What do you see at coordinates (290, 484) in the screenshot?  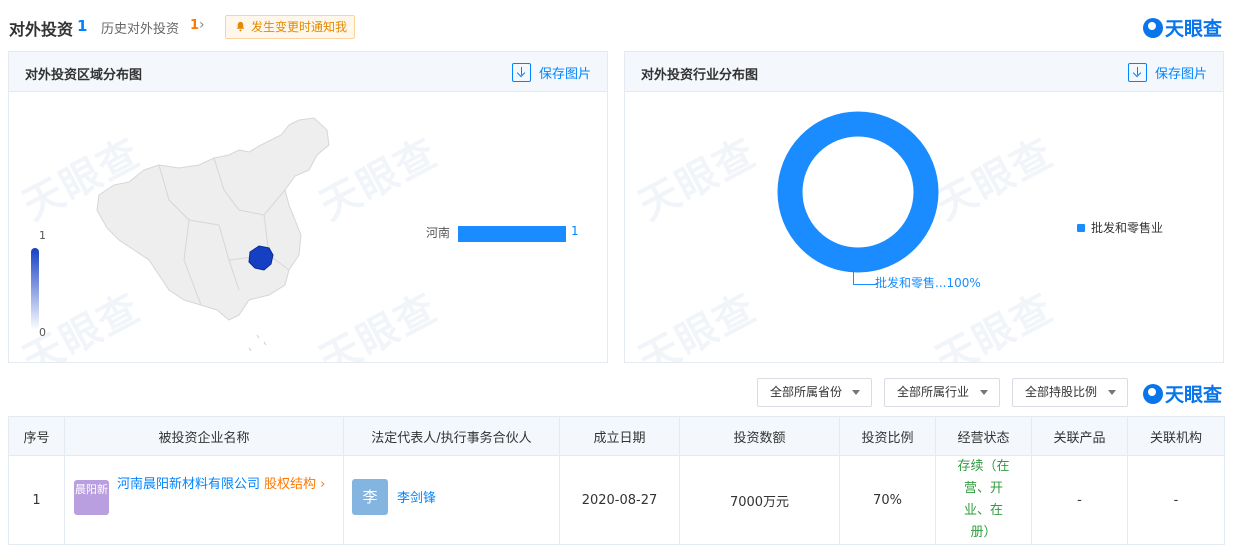 I see `equity-structure-label: 股权结构` at bounding box center [290, 484].